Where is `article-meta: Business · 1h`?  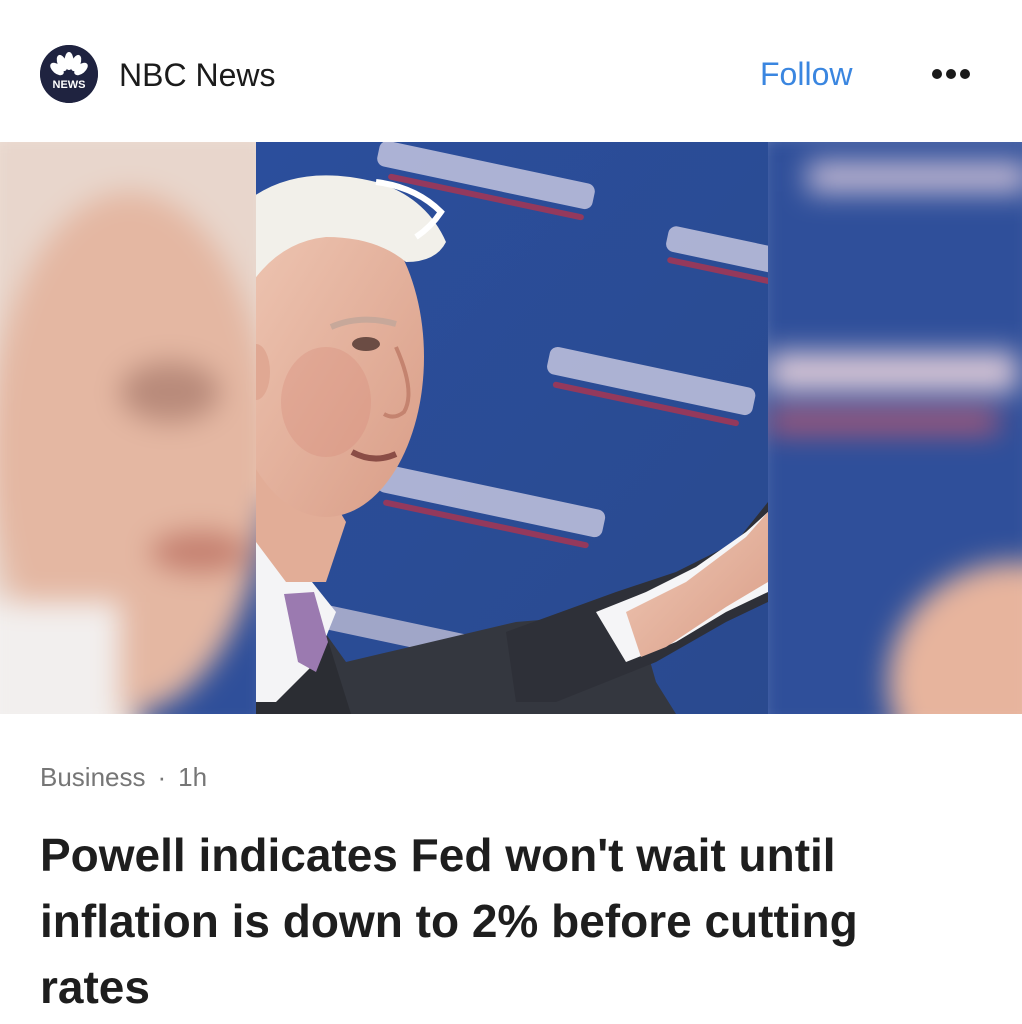
article-meta: Business · 1h is located at coordinates (123, 777).